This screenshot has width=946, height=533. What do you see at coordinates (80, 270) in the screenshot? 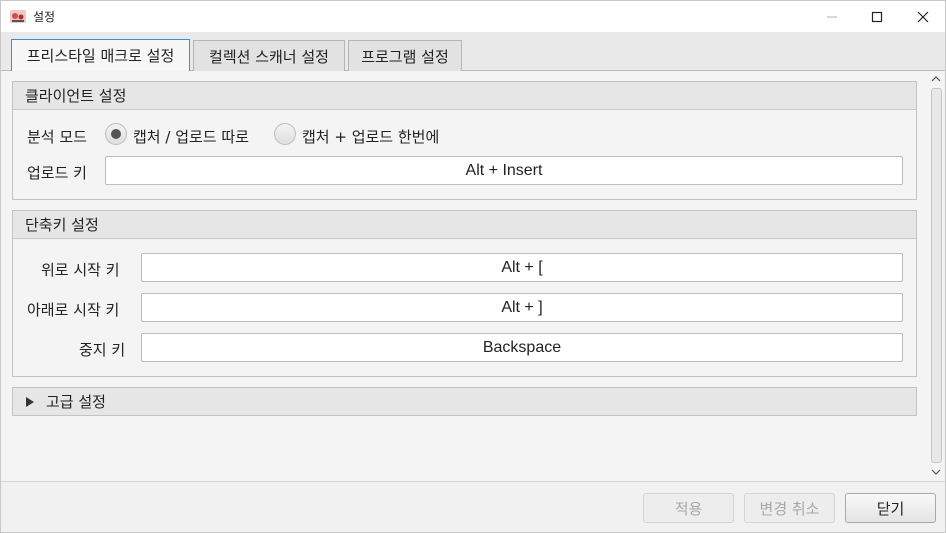
I see `up-start-key-label: 위로 시작 키` at bounding box center [80, 270].